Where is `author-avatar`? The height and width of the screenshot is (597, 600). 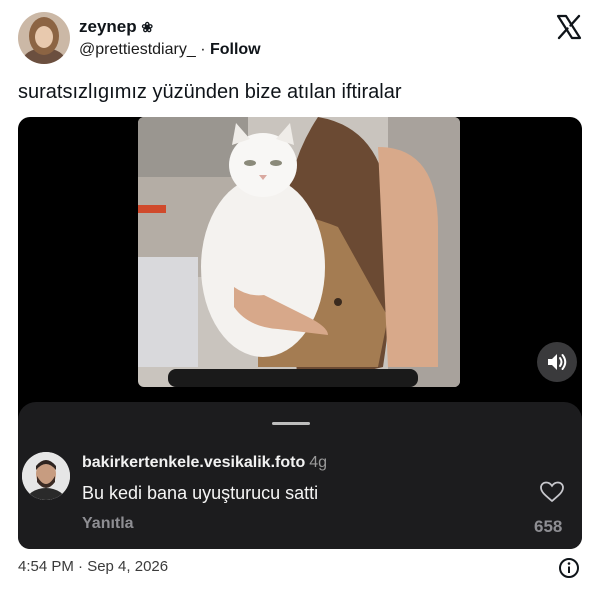
author-avatar is located at coordinates (44, 38).